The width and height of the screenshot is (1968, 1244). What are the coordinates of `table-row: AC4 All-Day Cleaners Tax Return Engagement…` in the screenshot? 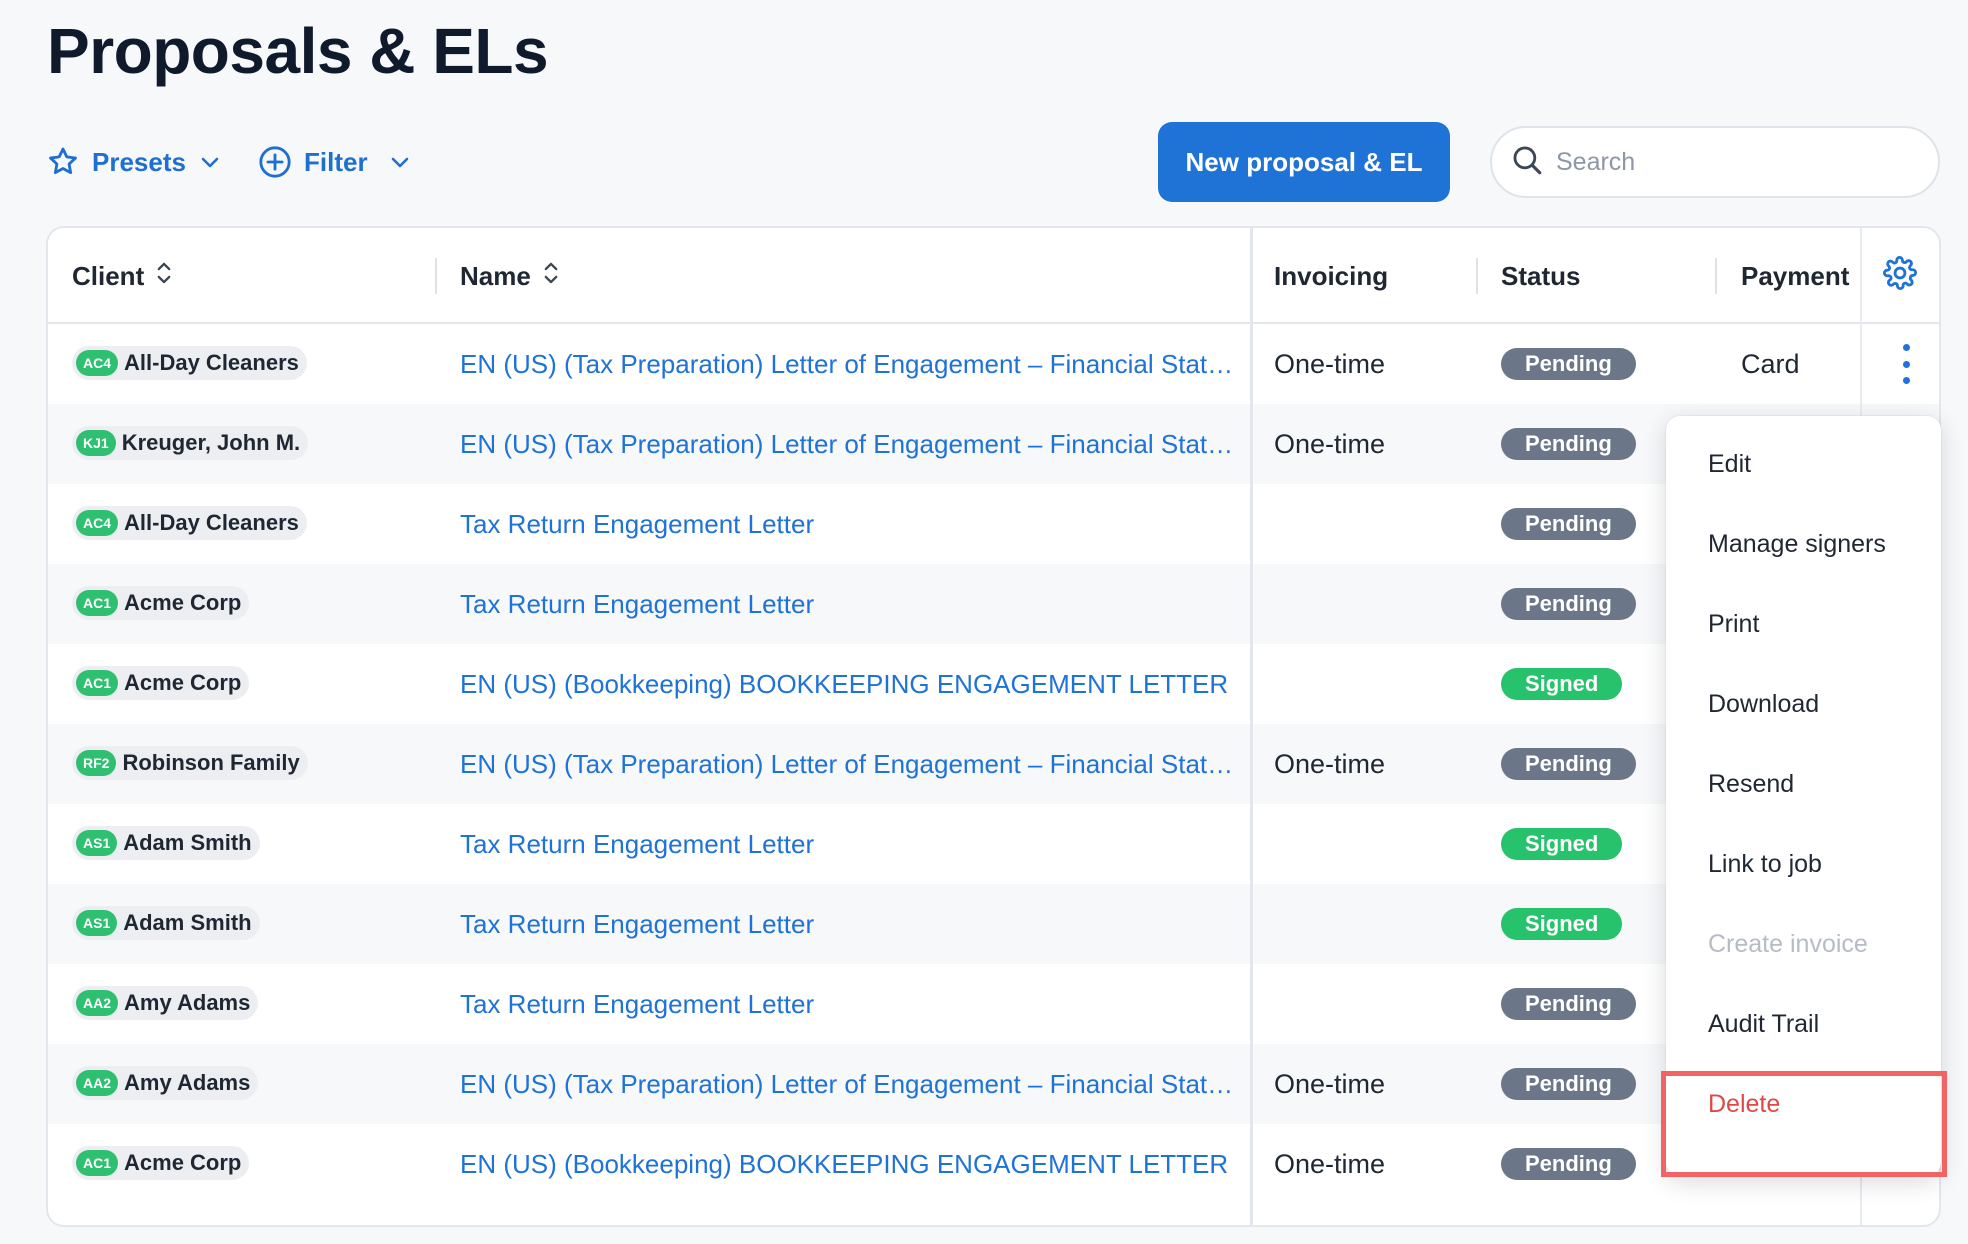 It's located at (993, 524).